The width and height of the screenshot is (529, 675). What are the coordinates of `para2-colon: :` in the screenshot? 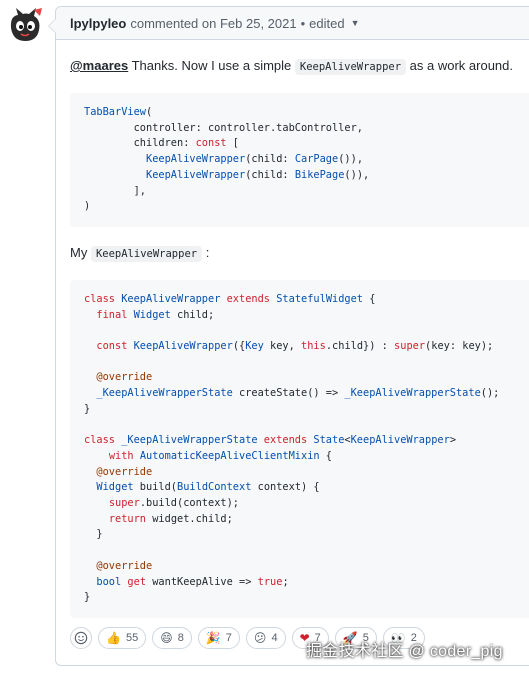 It's located at (206, 252).